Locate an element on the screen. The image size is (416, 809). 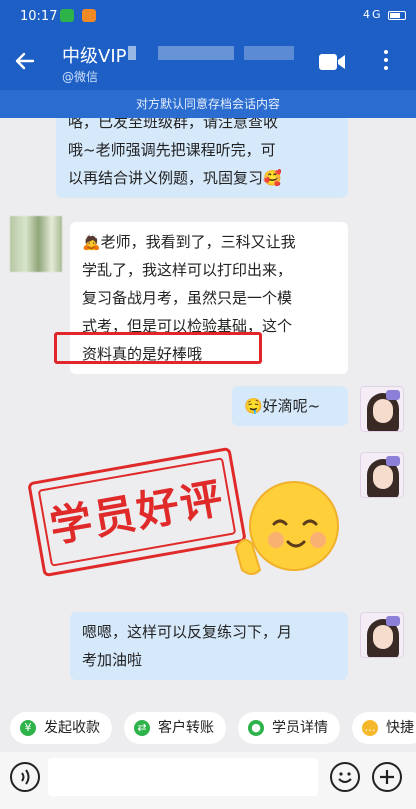
input-bar is located at coordinates (208, 780).